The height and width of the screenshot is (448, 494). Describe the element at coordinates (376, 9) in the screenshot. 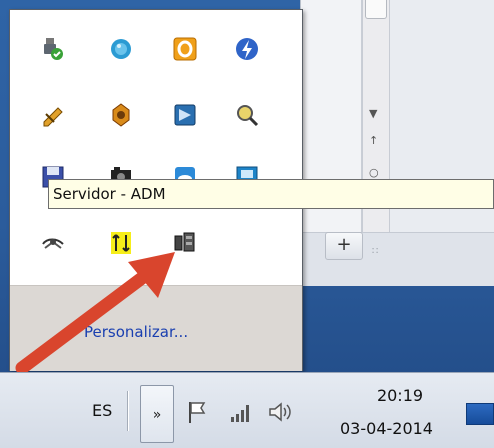

I see `scrollbar-thumb` at that location.